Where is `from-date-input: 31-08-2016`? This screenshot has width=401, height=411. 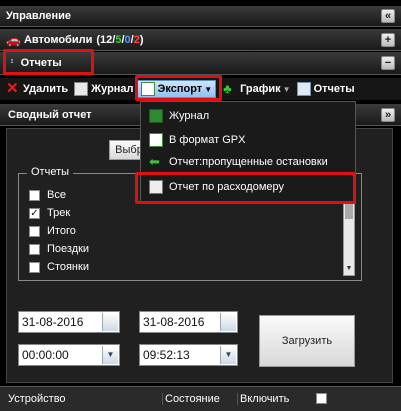 from-date-input: 31-08-2016 is located at coordinates (69, 322).